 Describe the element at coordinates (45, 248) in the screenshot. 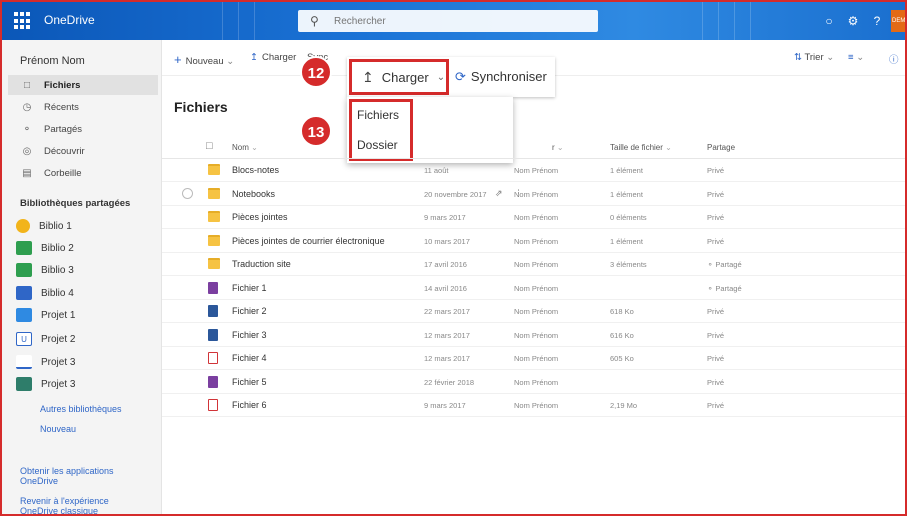

I see `library-item: Biblio 2` at that location.